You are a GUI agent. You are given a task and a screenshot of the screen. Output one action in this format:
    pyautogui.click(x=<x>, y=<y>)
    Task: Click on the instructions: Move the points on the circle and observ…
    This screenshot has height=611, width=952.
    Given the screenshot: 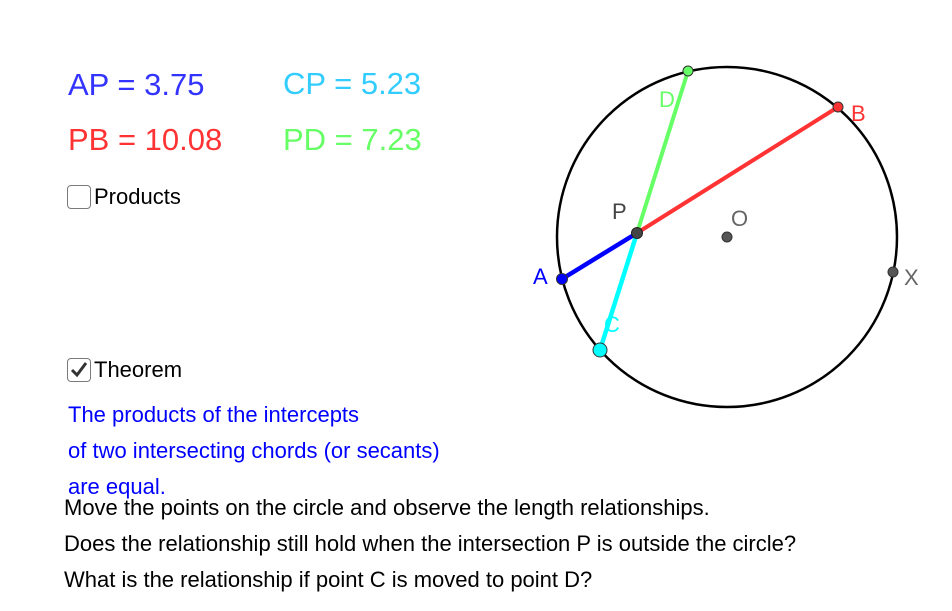 What is the action you would take?
    pyautogui.click(x=430, y=544)
    